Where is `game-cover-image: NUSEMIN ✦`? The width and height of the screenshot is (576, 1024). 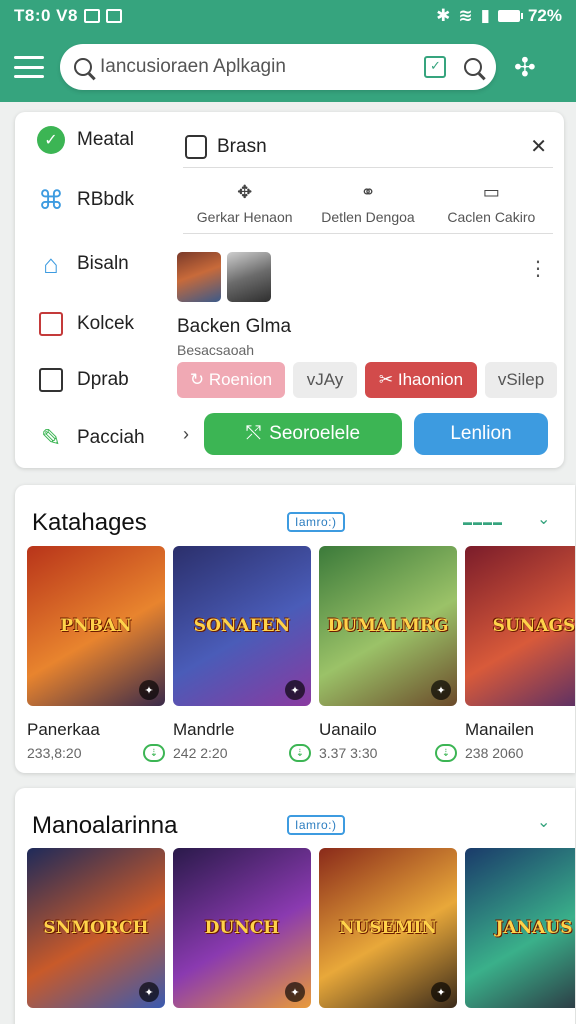 game-cover-image: NUSEMIN ✦ is located at coordinates (388, 928).